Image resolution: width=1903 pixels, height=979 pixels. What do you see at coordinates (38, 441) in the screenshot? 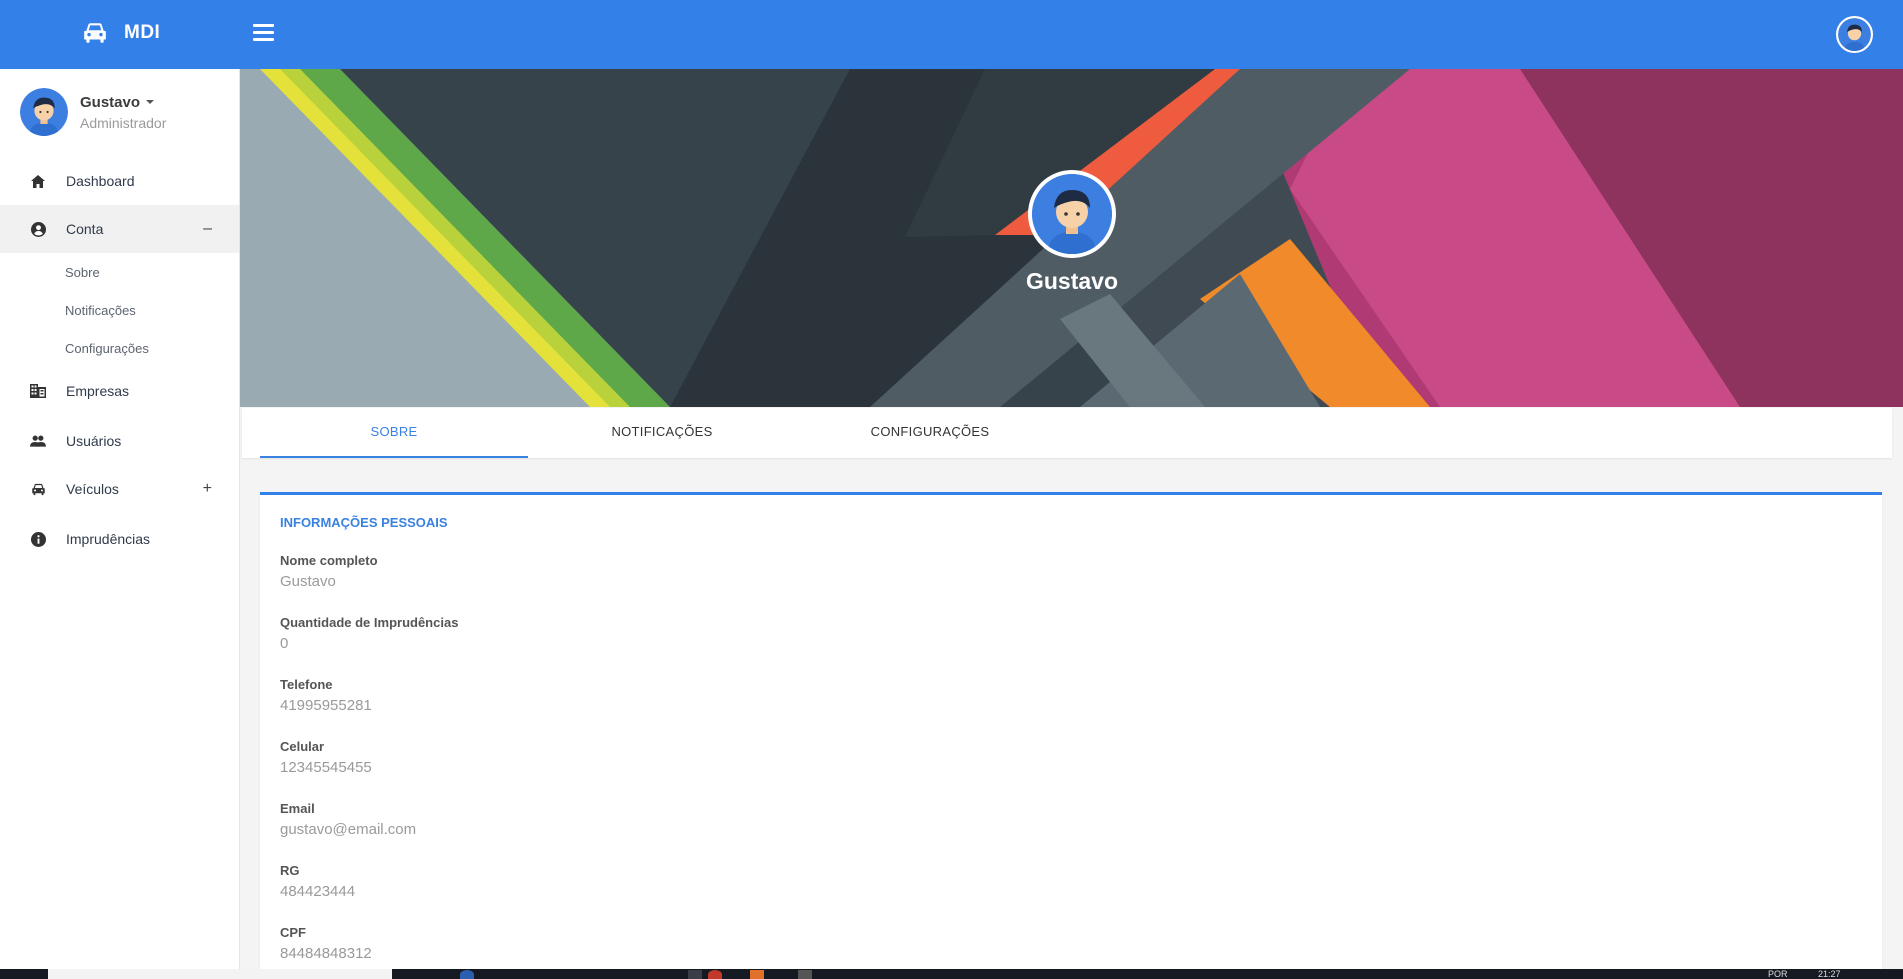
I see `people-icon` at bounding box center [38, 441].